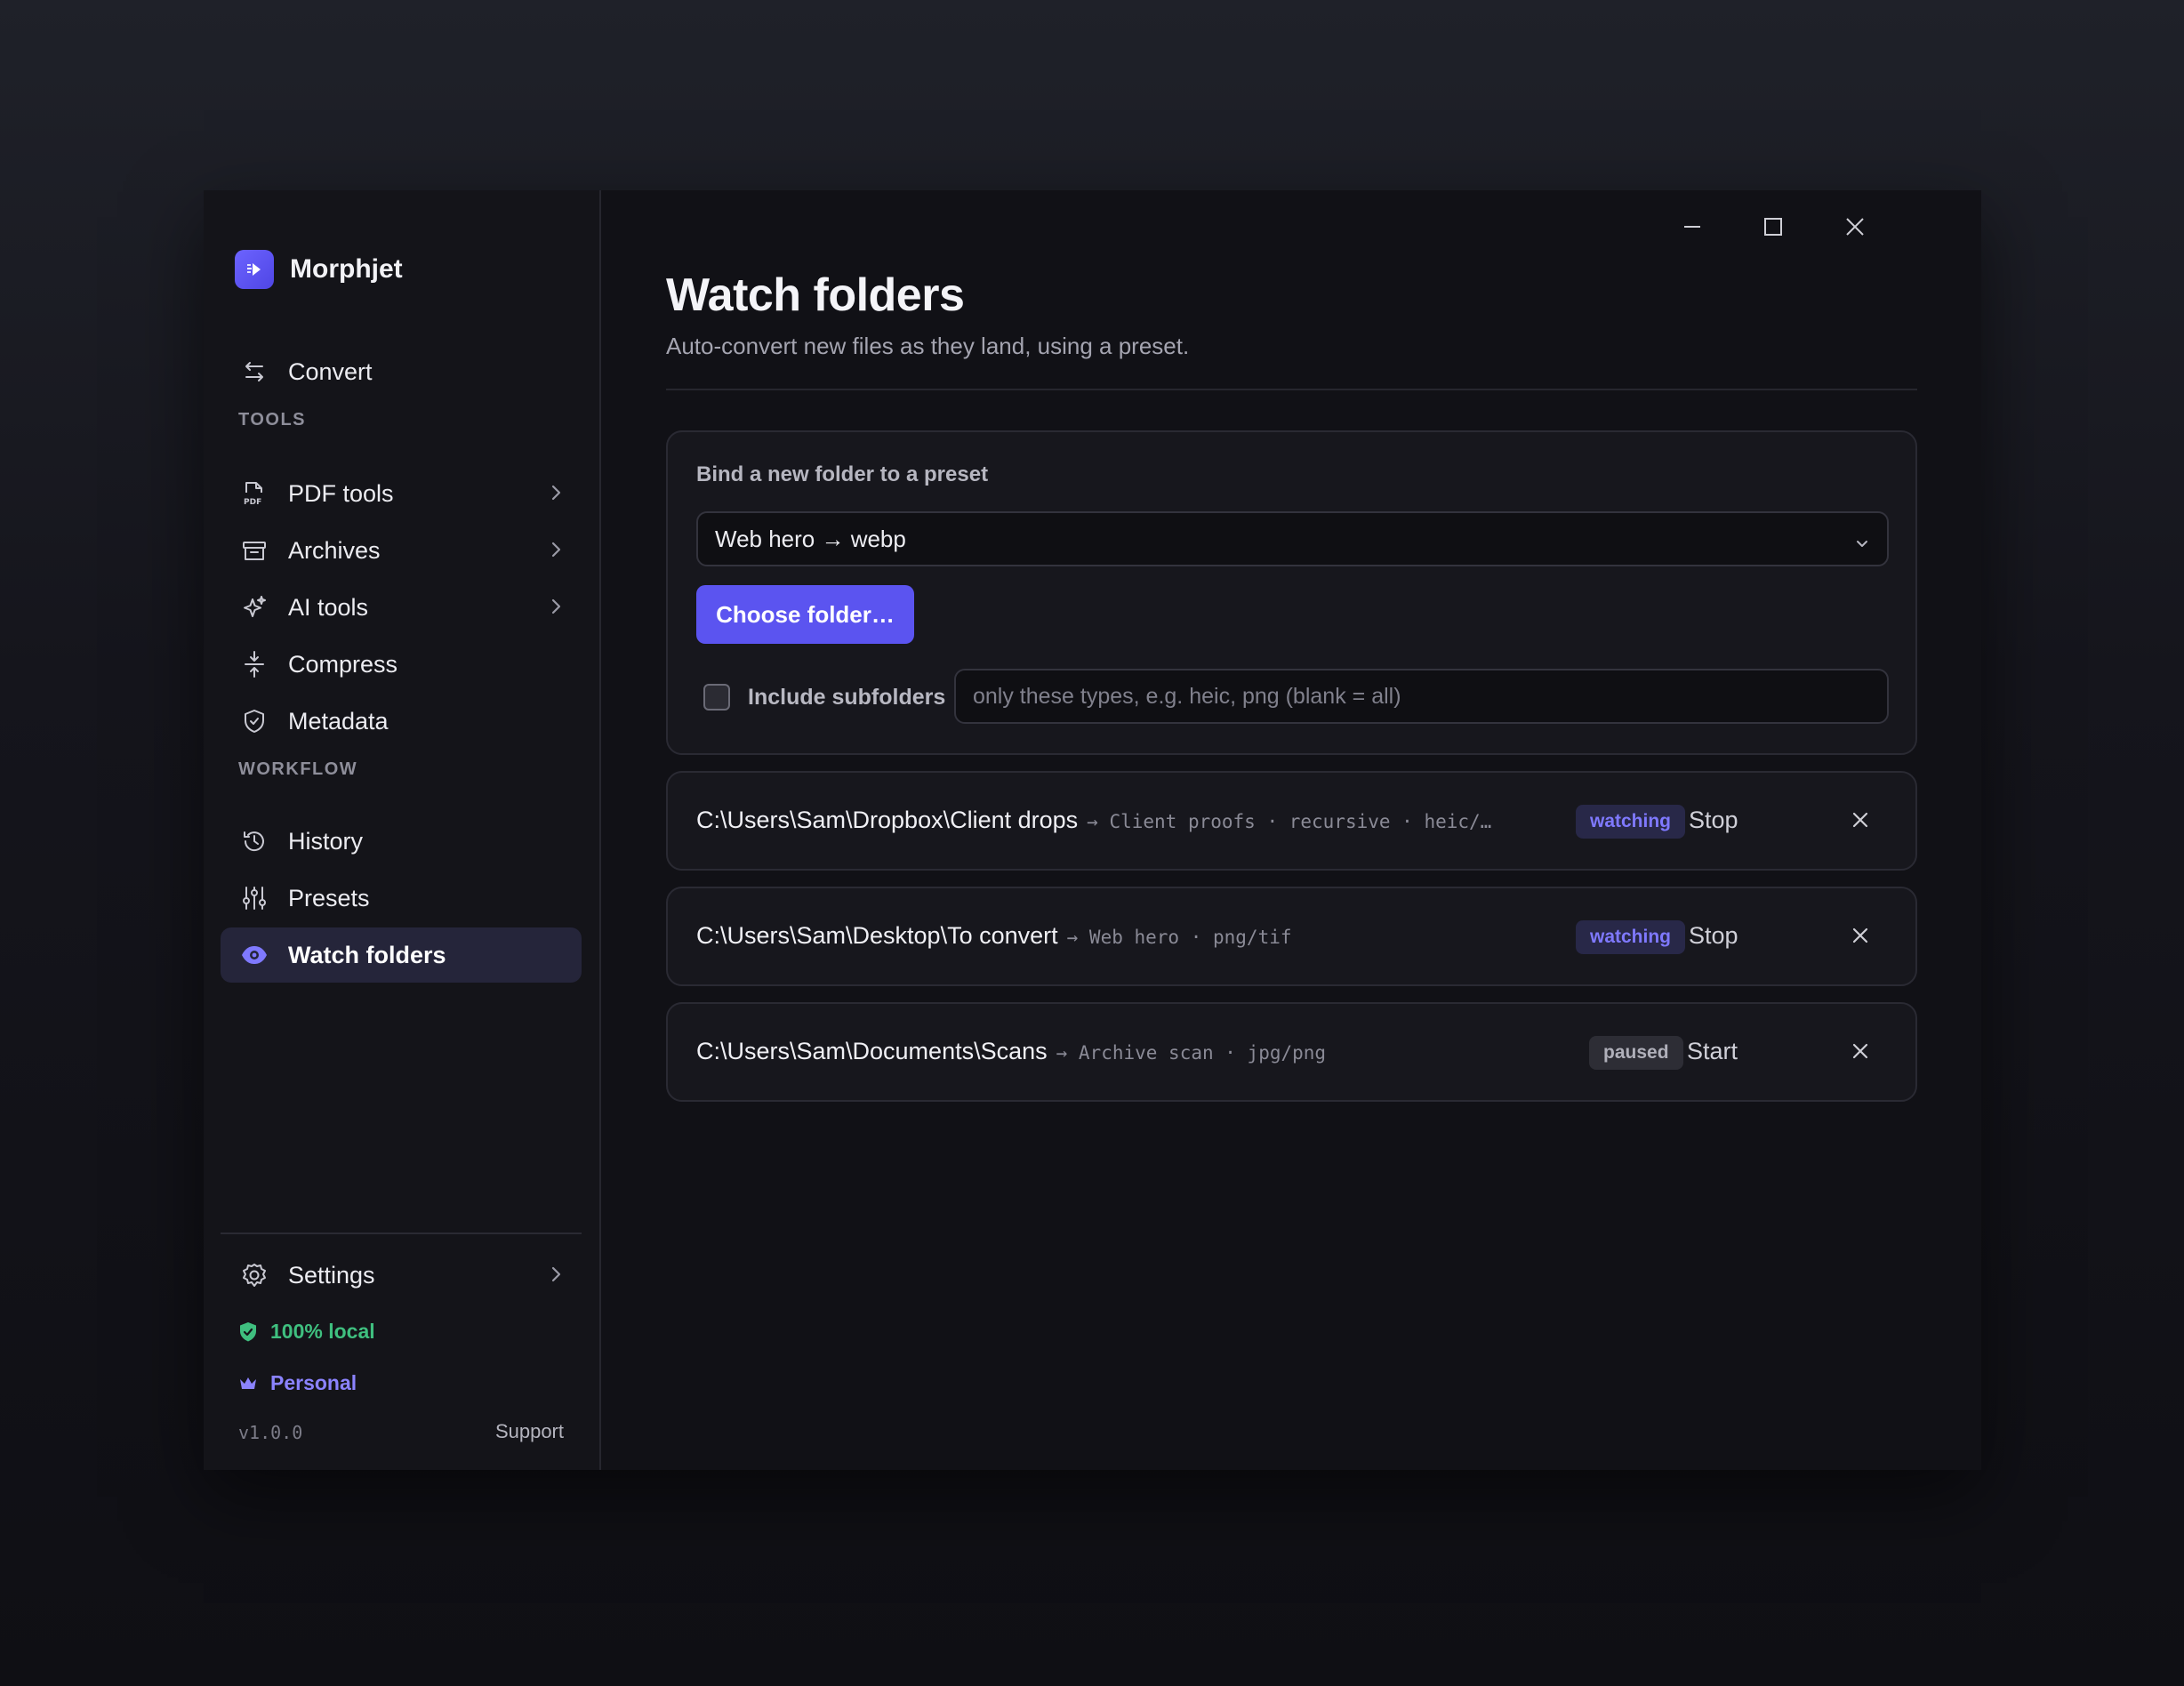 The image size is (2184, 1686). What do you see at coordinates (842, 474) in the screenshot?
I see `bind-card-title: Bind a new folder to a preset` at bounding box center [842, 474].